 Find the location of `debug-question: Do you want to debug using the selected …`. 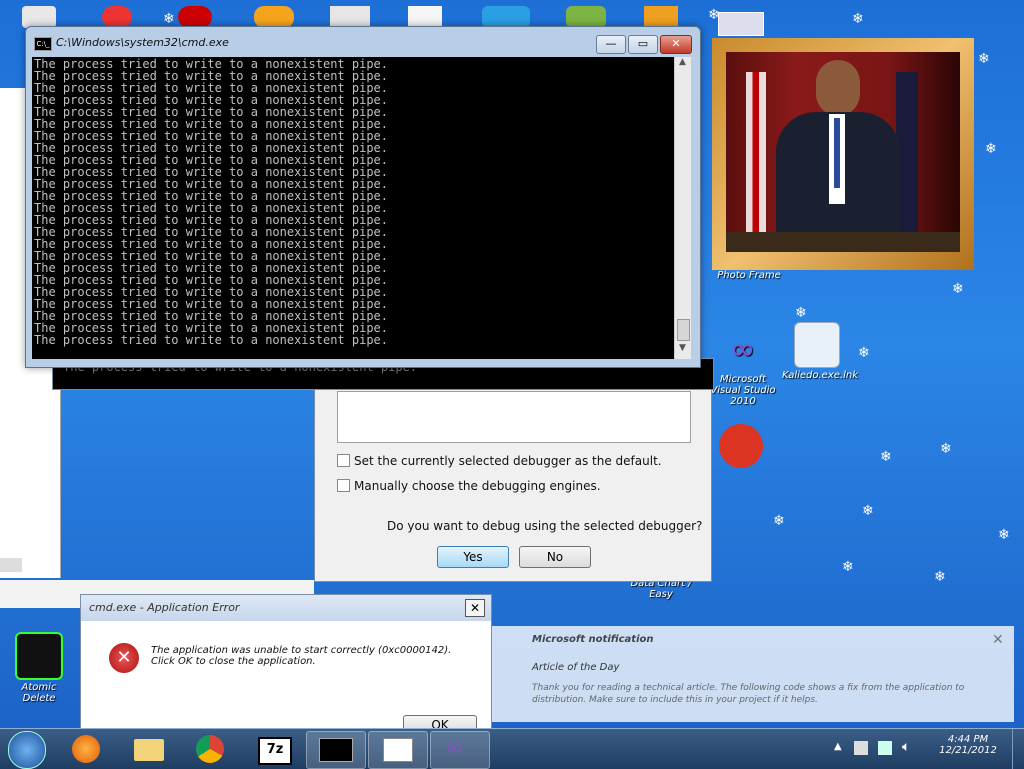

debug-question: Do you want to debug using the selected … is located at coordinates (545, 526).